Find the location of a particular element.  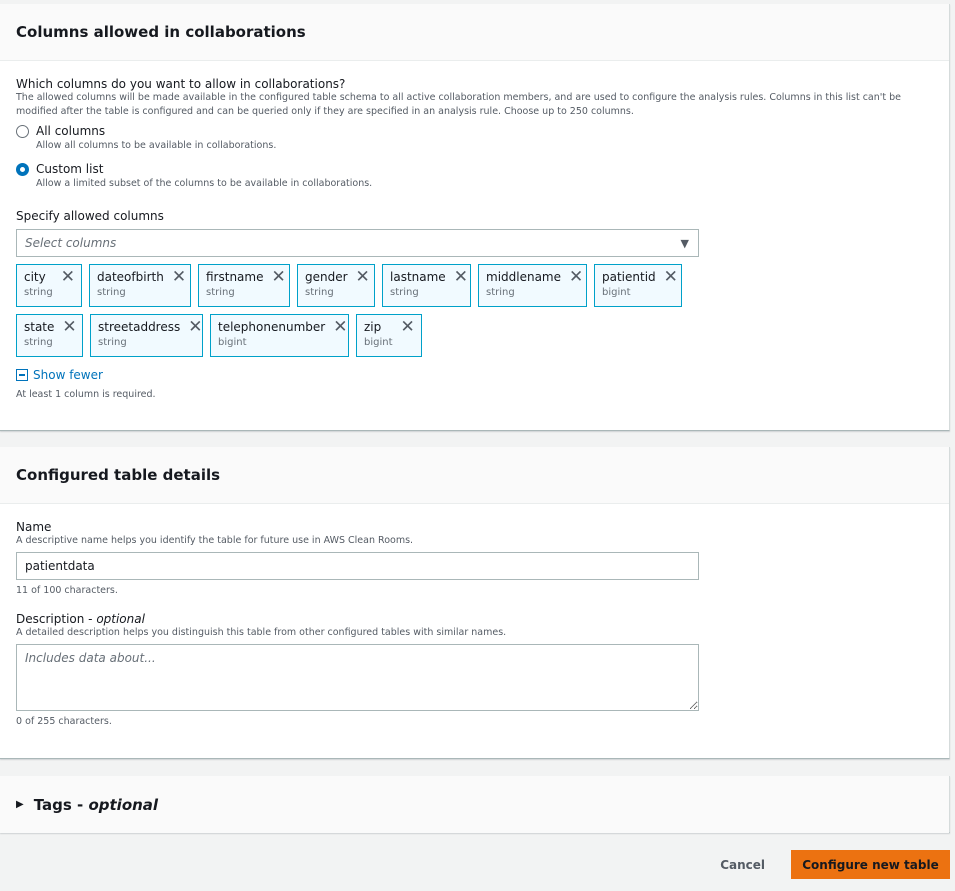

columns-panel-title: Columns allowed in collaborations is located at coordinates (161, 32).